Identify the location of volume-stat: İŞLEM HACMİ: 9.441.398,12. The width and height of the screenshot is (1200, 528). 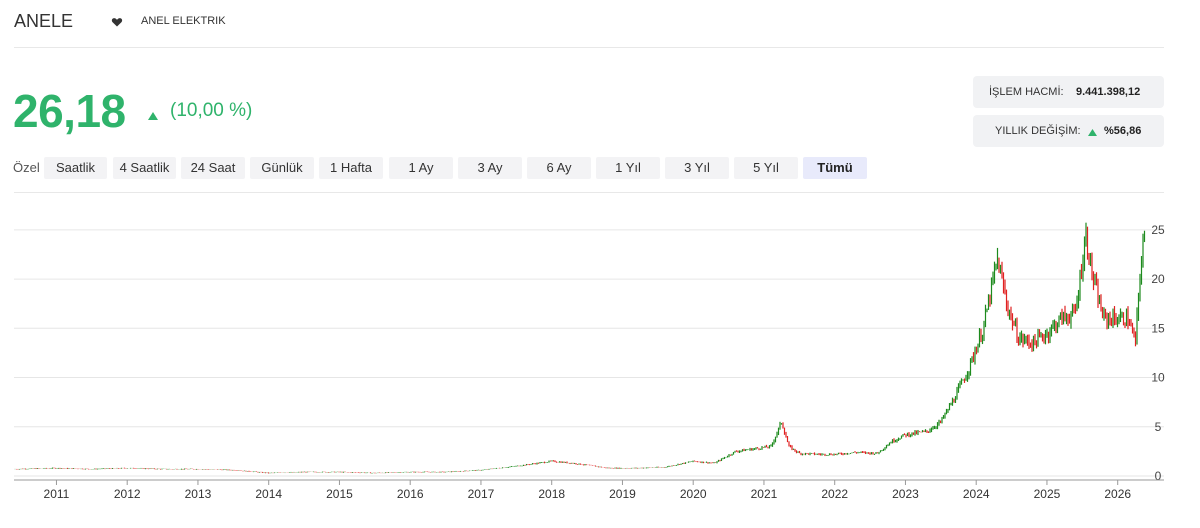
(1068, 92).